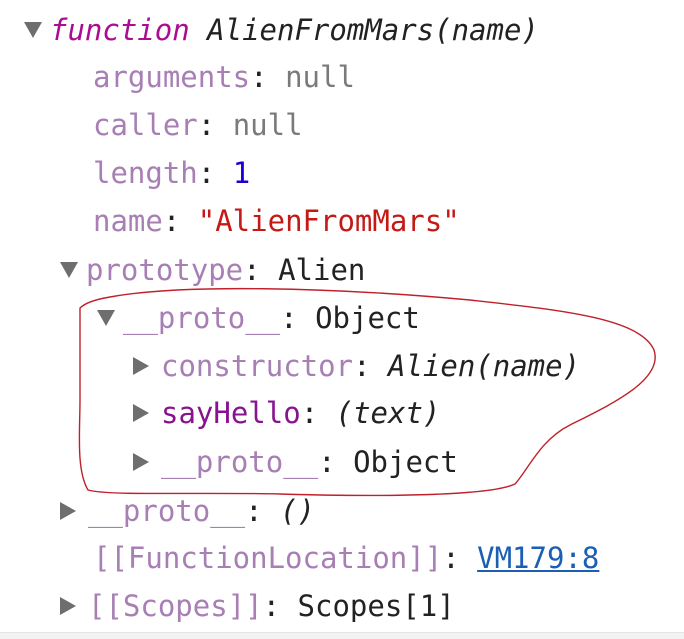  Describe the element at coordinates (175, 606) in the screenshot. I see `property-key: [[Scopes]]` at that location.